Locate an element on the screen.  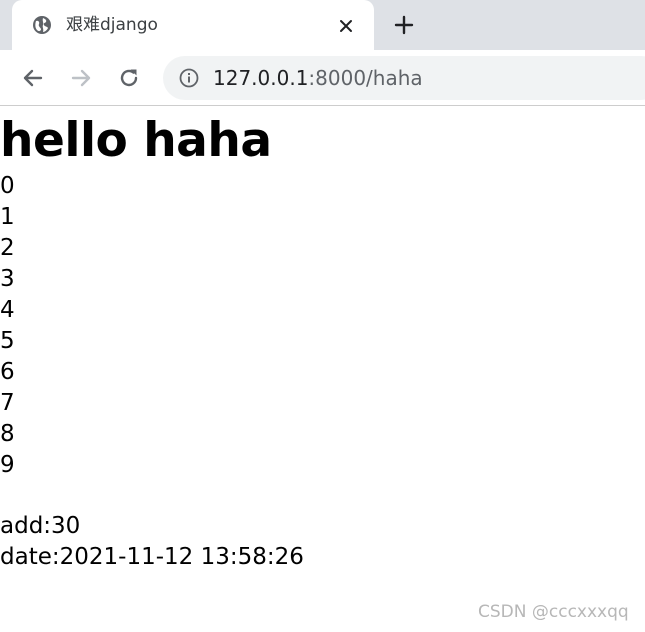
number-item: 3 is located at coordinates (7, 279).